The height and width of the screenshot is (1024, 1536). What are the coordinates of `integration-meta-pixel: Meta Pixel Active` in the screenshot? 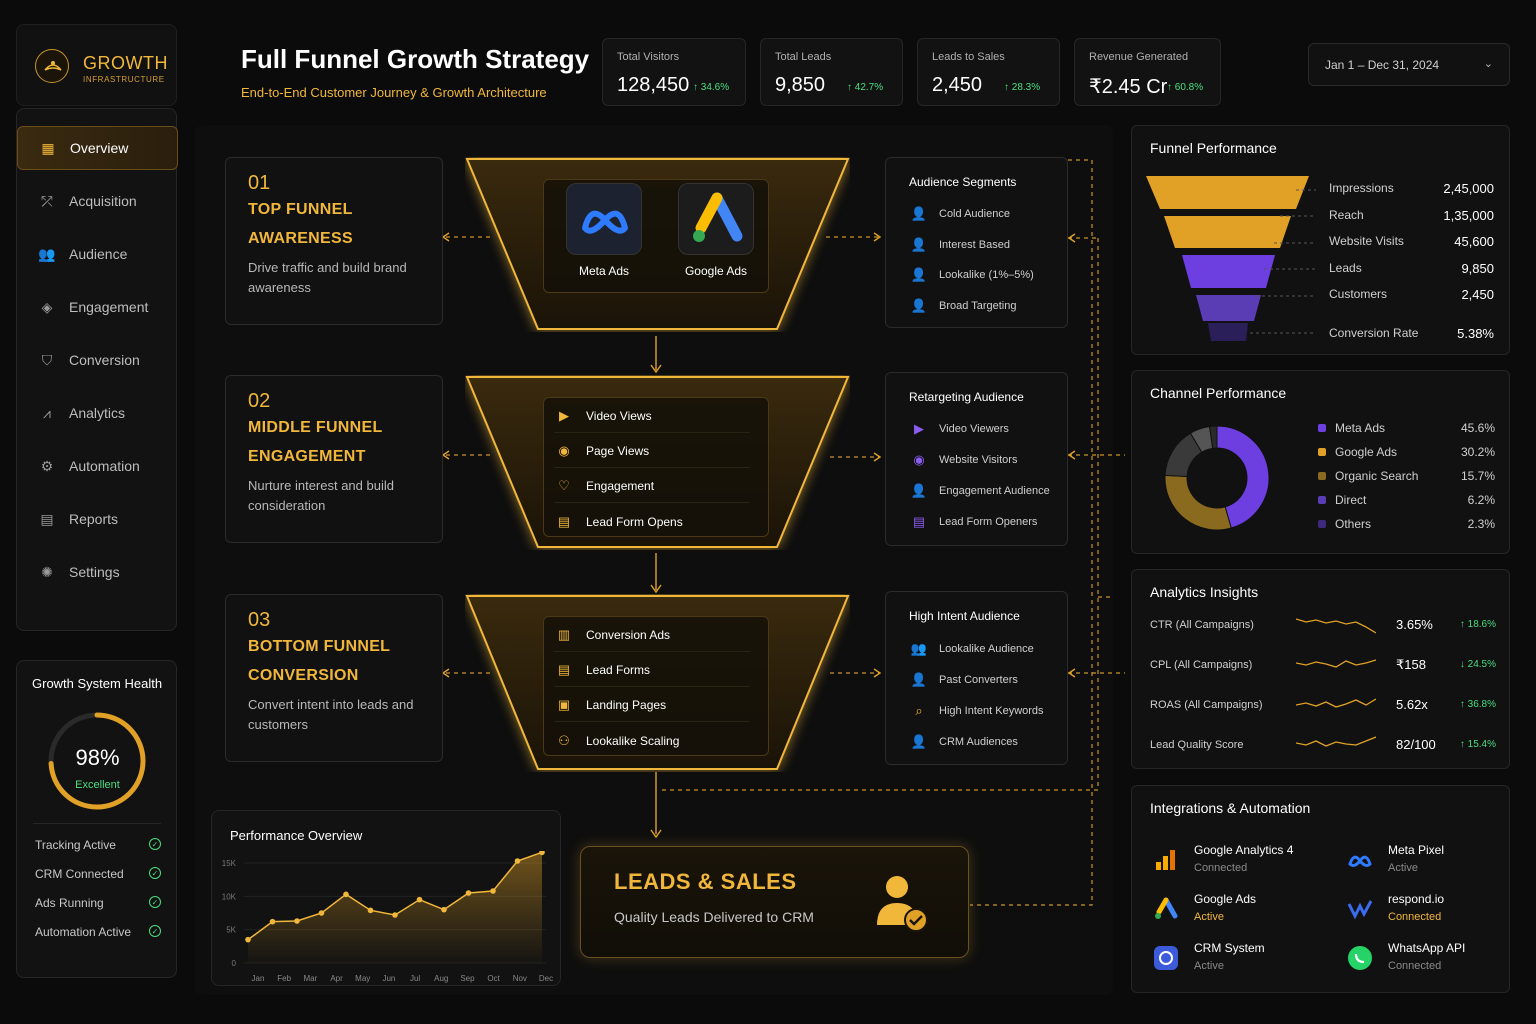 It's located at (1426, 860).